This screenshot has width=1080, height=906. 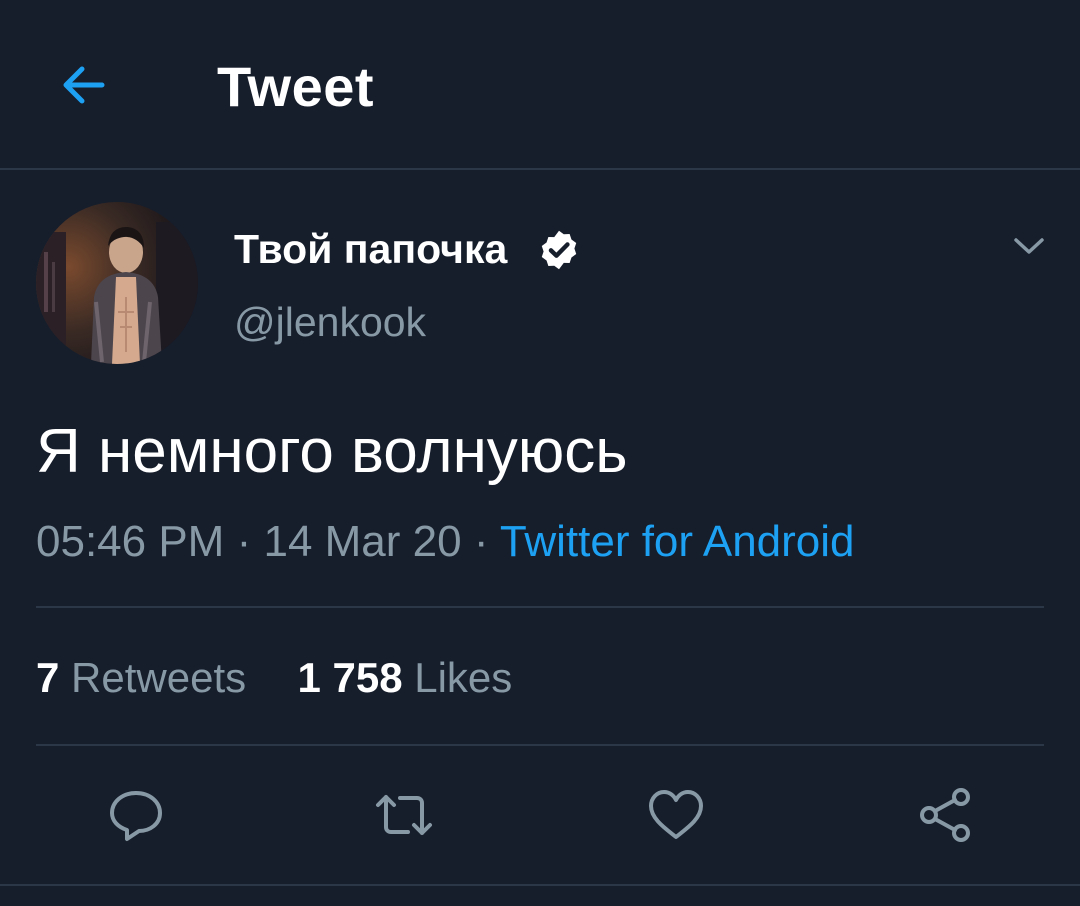 I want to click on chevron-down-icon, so click(x=1029, y=246).